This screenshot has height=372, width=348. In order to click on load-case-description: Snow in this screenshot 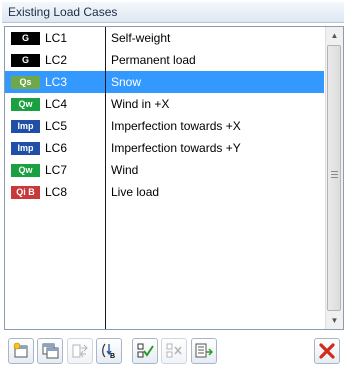, I will do `click(126, 82)`.